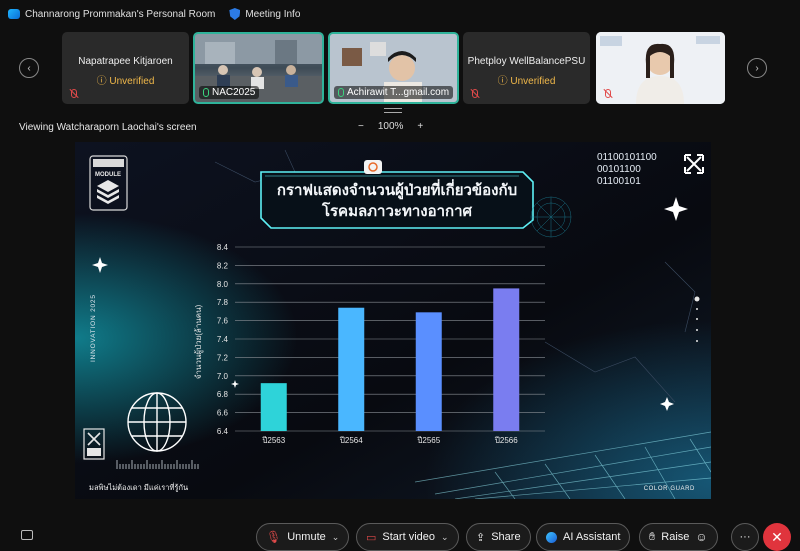  What do you see at coordinates (223, 284) in the screenshot?
I see `y-tick-label: 8.0` at bounding box center [223, 284].